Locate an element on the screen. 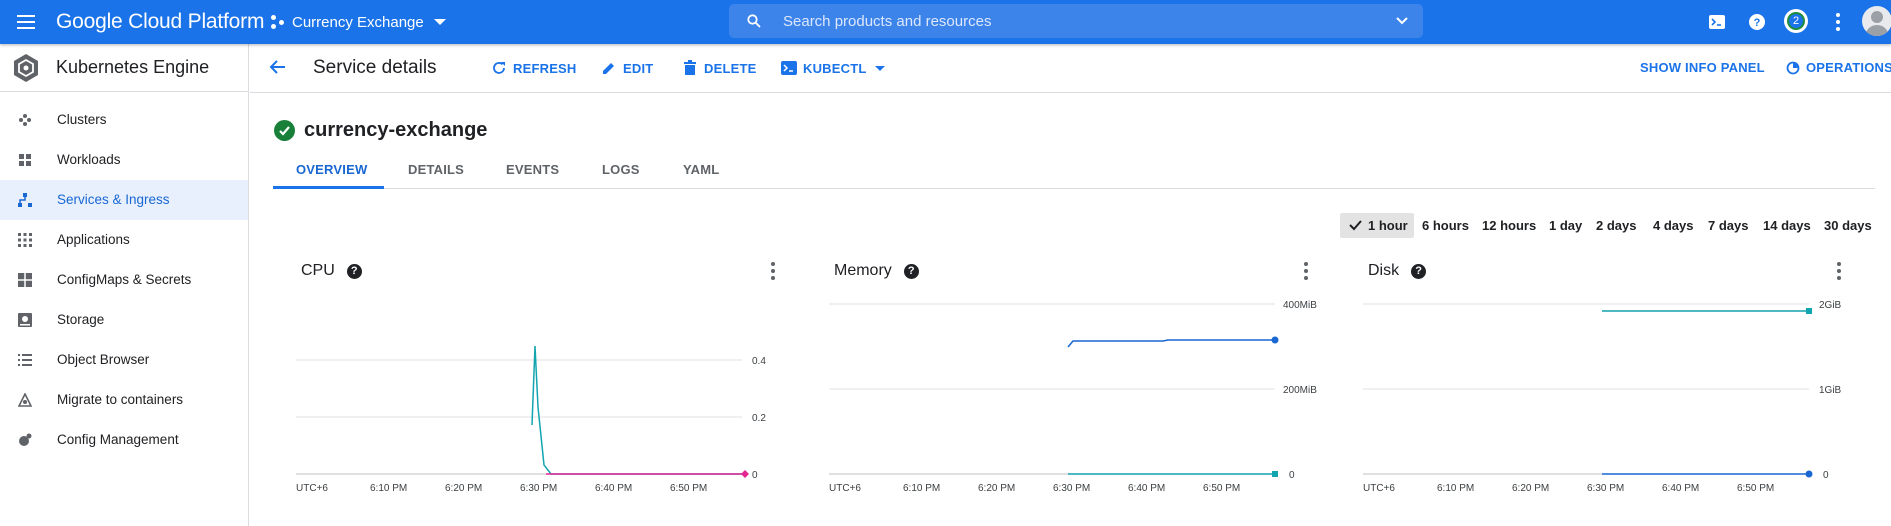  refresh-icon is located at coordinates (499, 68).